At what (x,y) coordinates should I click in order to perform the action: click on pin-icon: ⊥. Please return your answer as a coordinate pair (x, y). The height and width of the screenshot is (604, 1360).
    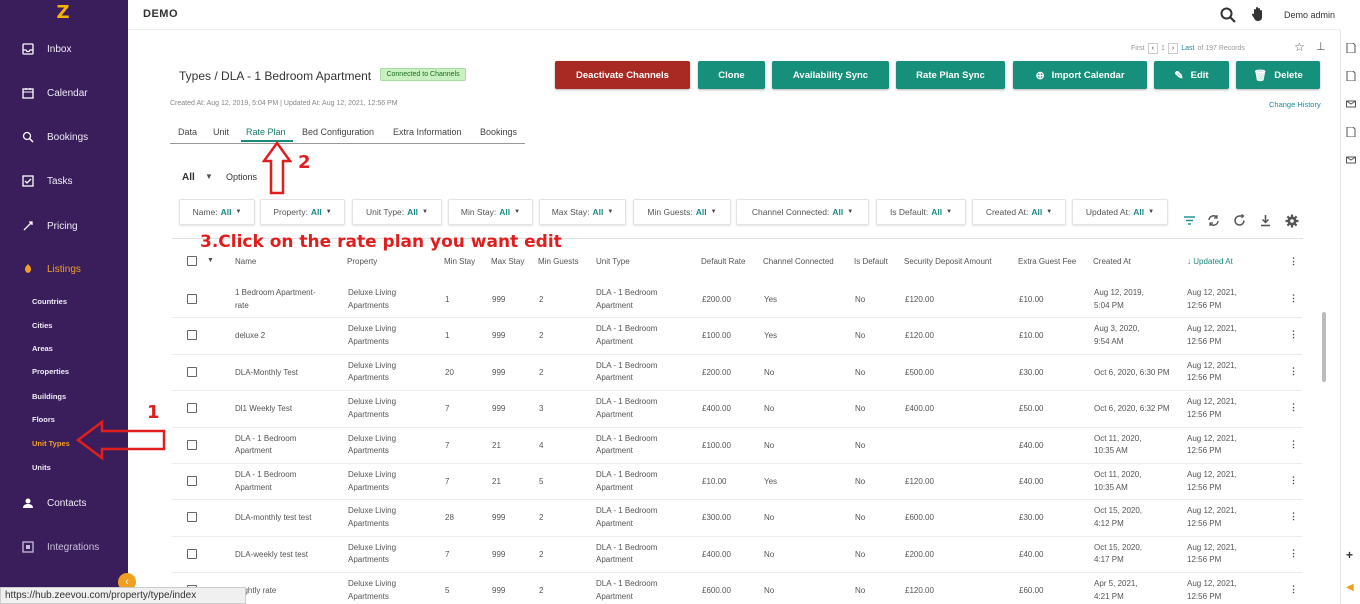
    Looking at the image, I should click on (1321, 46).